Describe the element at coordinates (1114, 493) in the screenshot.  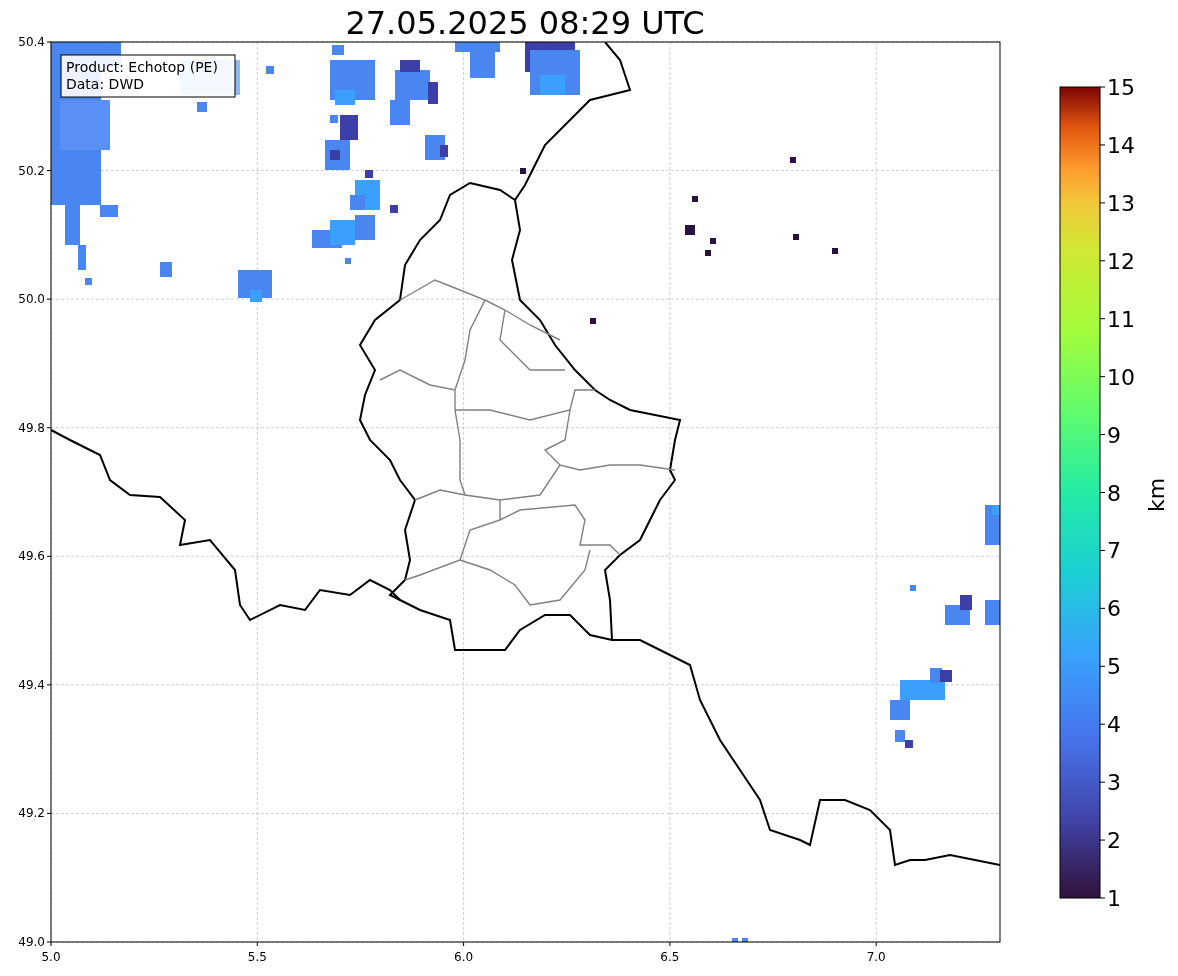
I see `scale-tick-label: 8` at that location.